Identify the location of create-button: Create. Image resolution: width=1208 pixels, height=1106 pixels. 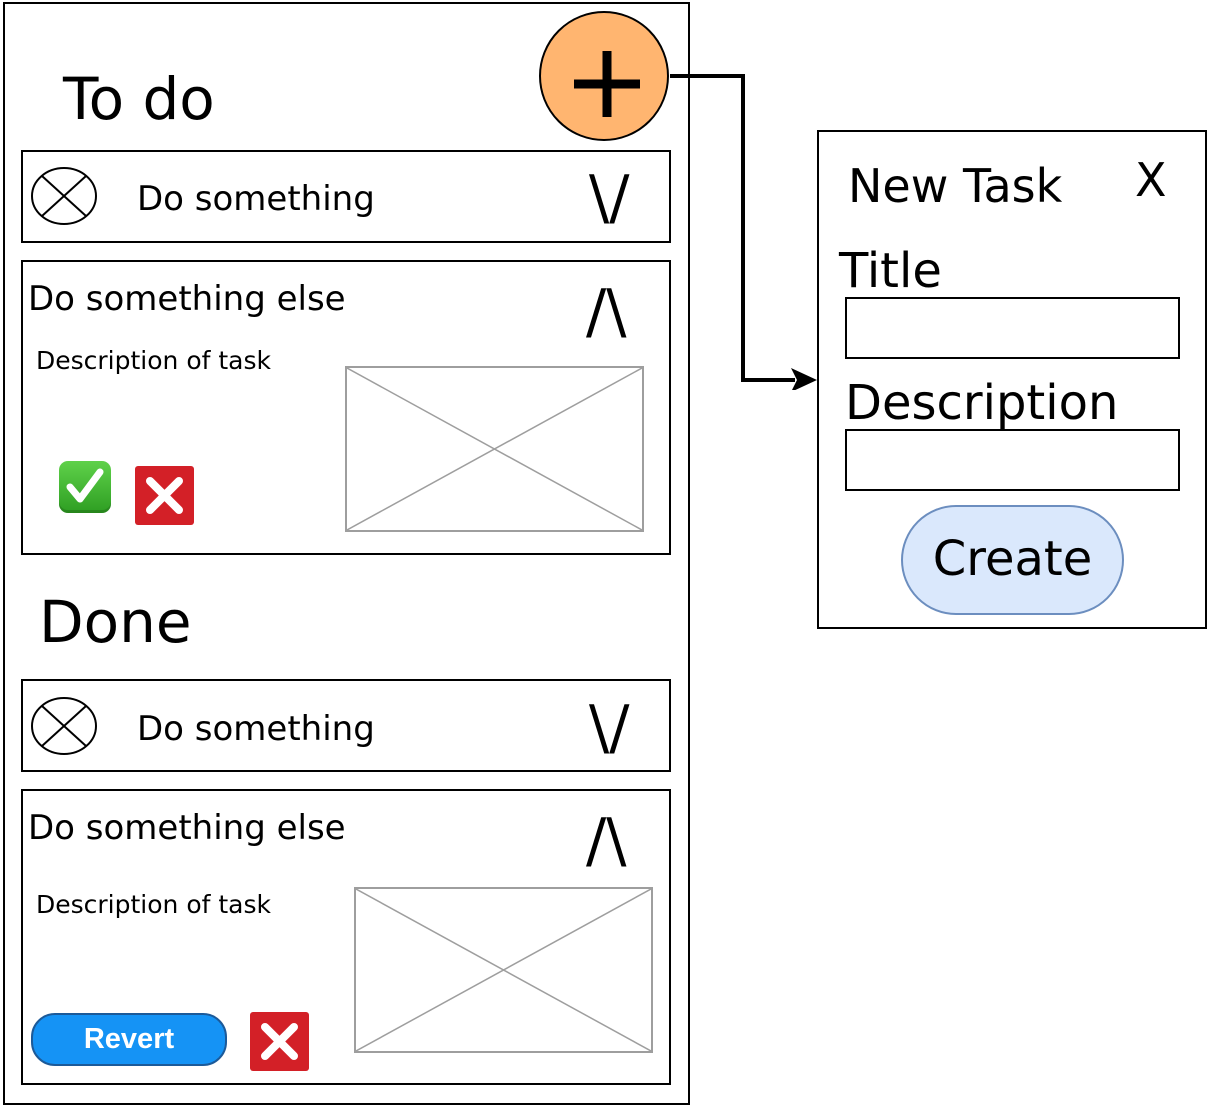
(1012, 560).